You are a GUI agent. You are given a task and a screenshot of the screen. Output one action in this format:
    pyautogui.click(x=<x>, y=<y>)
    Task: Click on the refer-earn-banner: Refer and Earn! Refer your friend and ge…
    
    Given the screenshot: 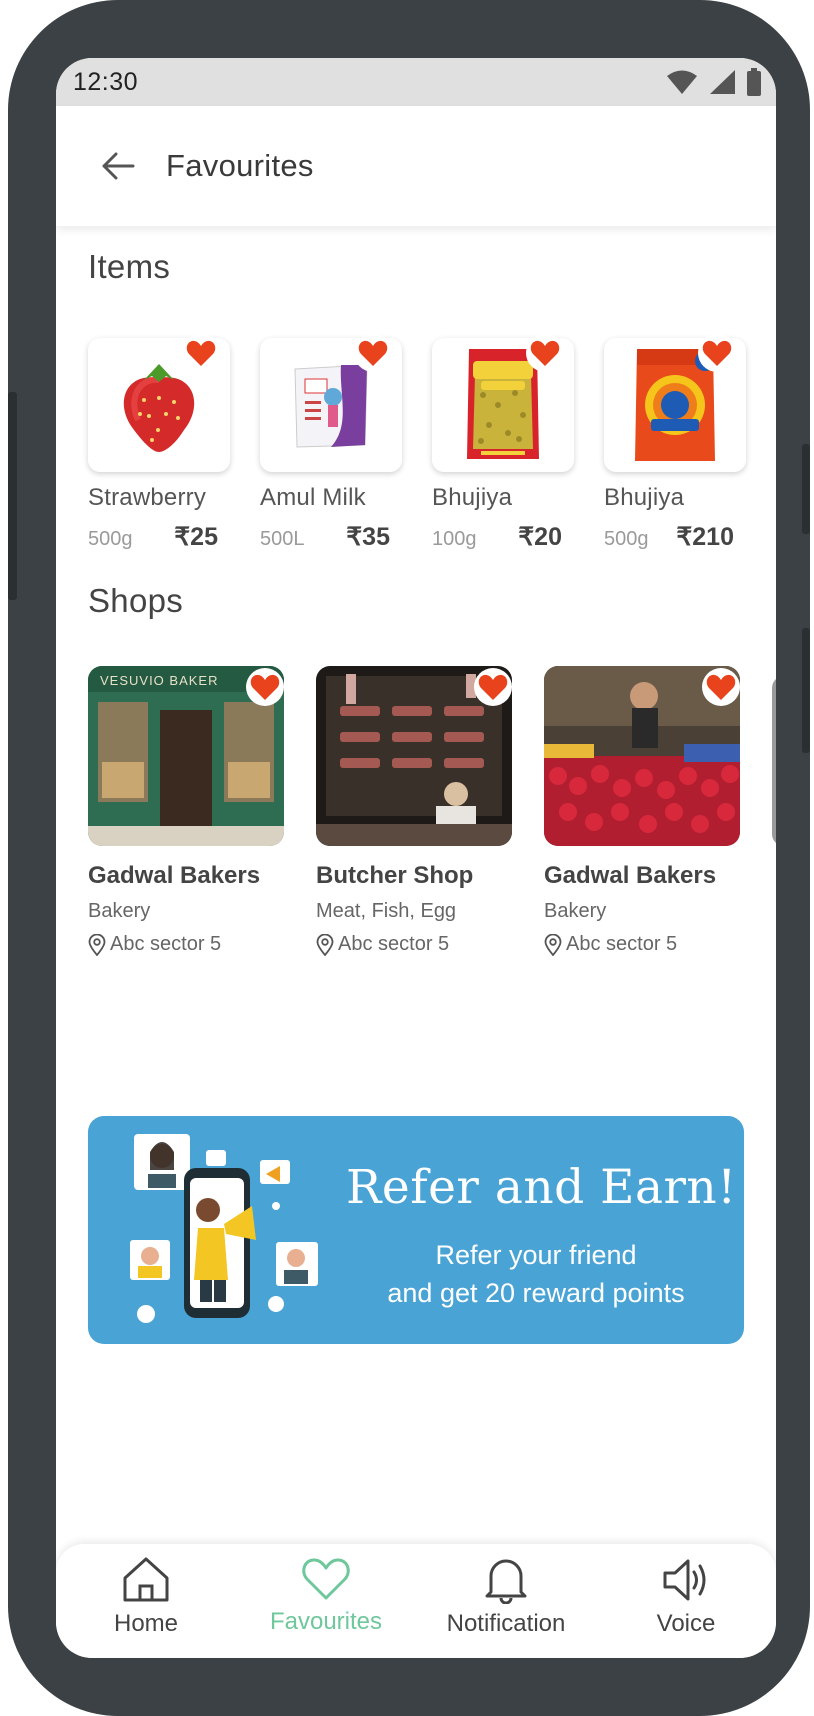 What is the action you would take?
    pyautogui.click(x=416, y=1230)
    